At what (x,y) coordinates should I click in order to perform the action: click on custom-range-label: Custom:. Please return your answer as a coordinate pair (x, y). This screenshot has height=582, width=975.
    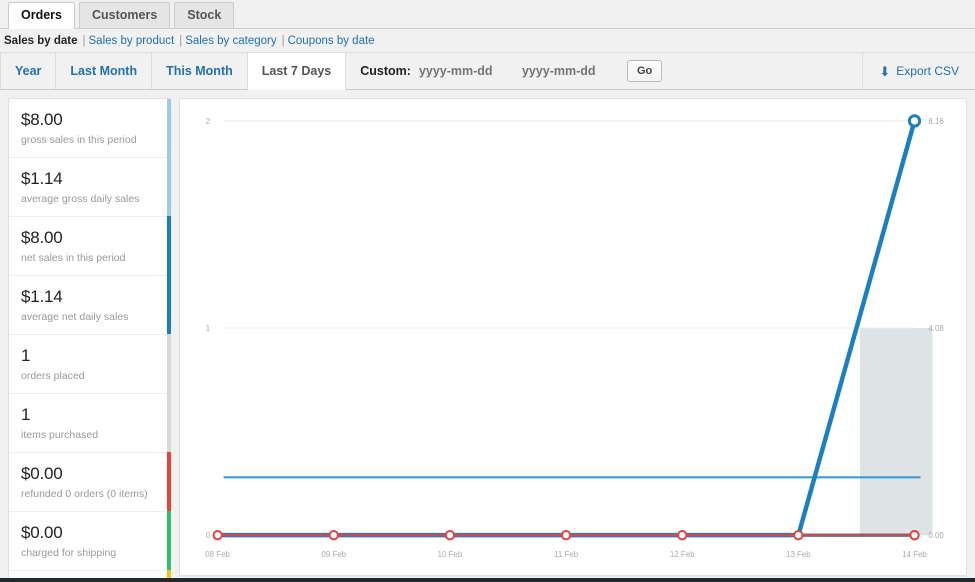
    Looking at the image, I should click on (385, 71).